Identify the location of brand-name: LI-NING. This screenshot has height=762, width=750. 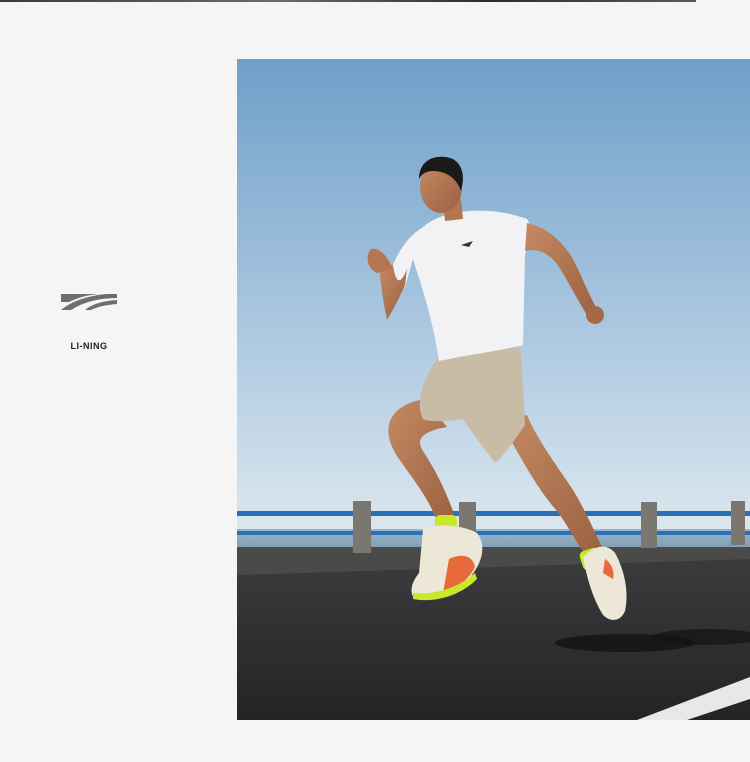
(89, 346).